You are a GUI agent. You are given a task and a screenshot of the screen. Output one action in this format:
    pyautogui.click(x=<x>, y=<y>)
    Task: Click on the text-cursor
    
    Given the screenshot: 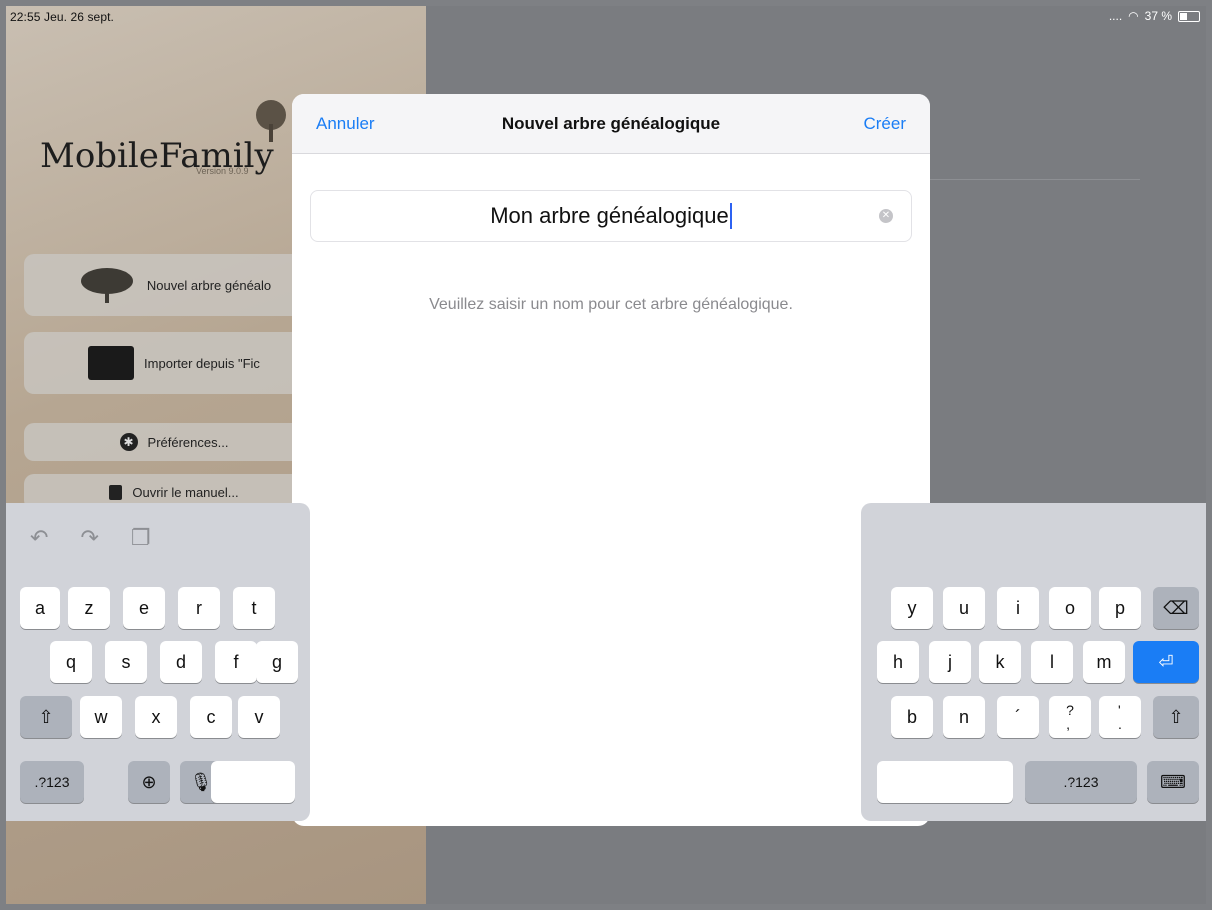 What is the action you would take?
    pyautogui.click(x=730, y=216)
    